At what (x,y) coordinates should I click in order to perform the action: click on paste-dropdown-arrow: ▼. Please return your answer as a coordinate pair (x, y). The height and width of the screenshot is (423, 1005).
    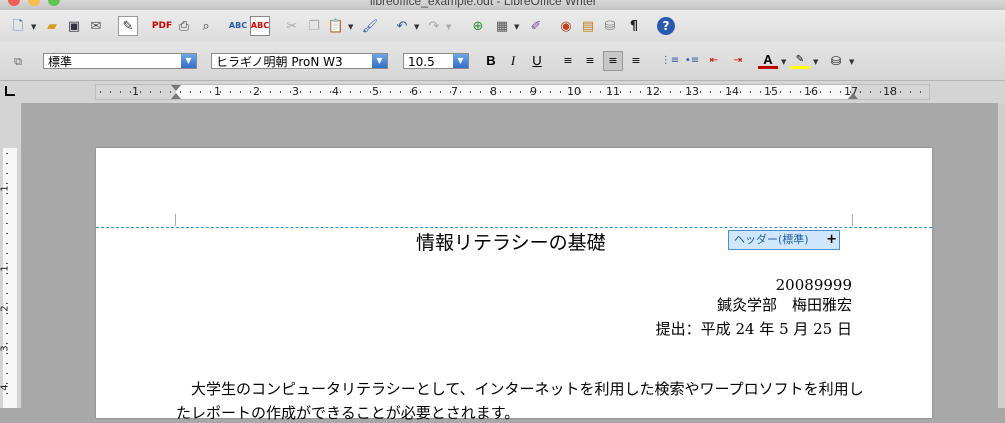
    Looking at the image, I should click on (350, 27).